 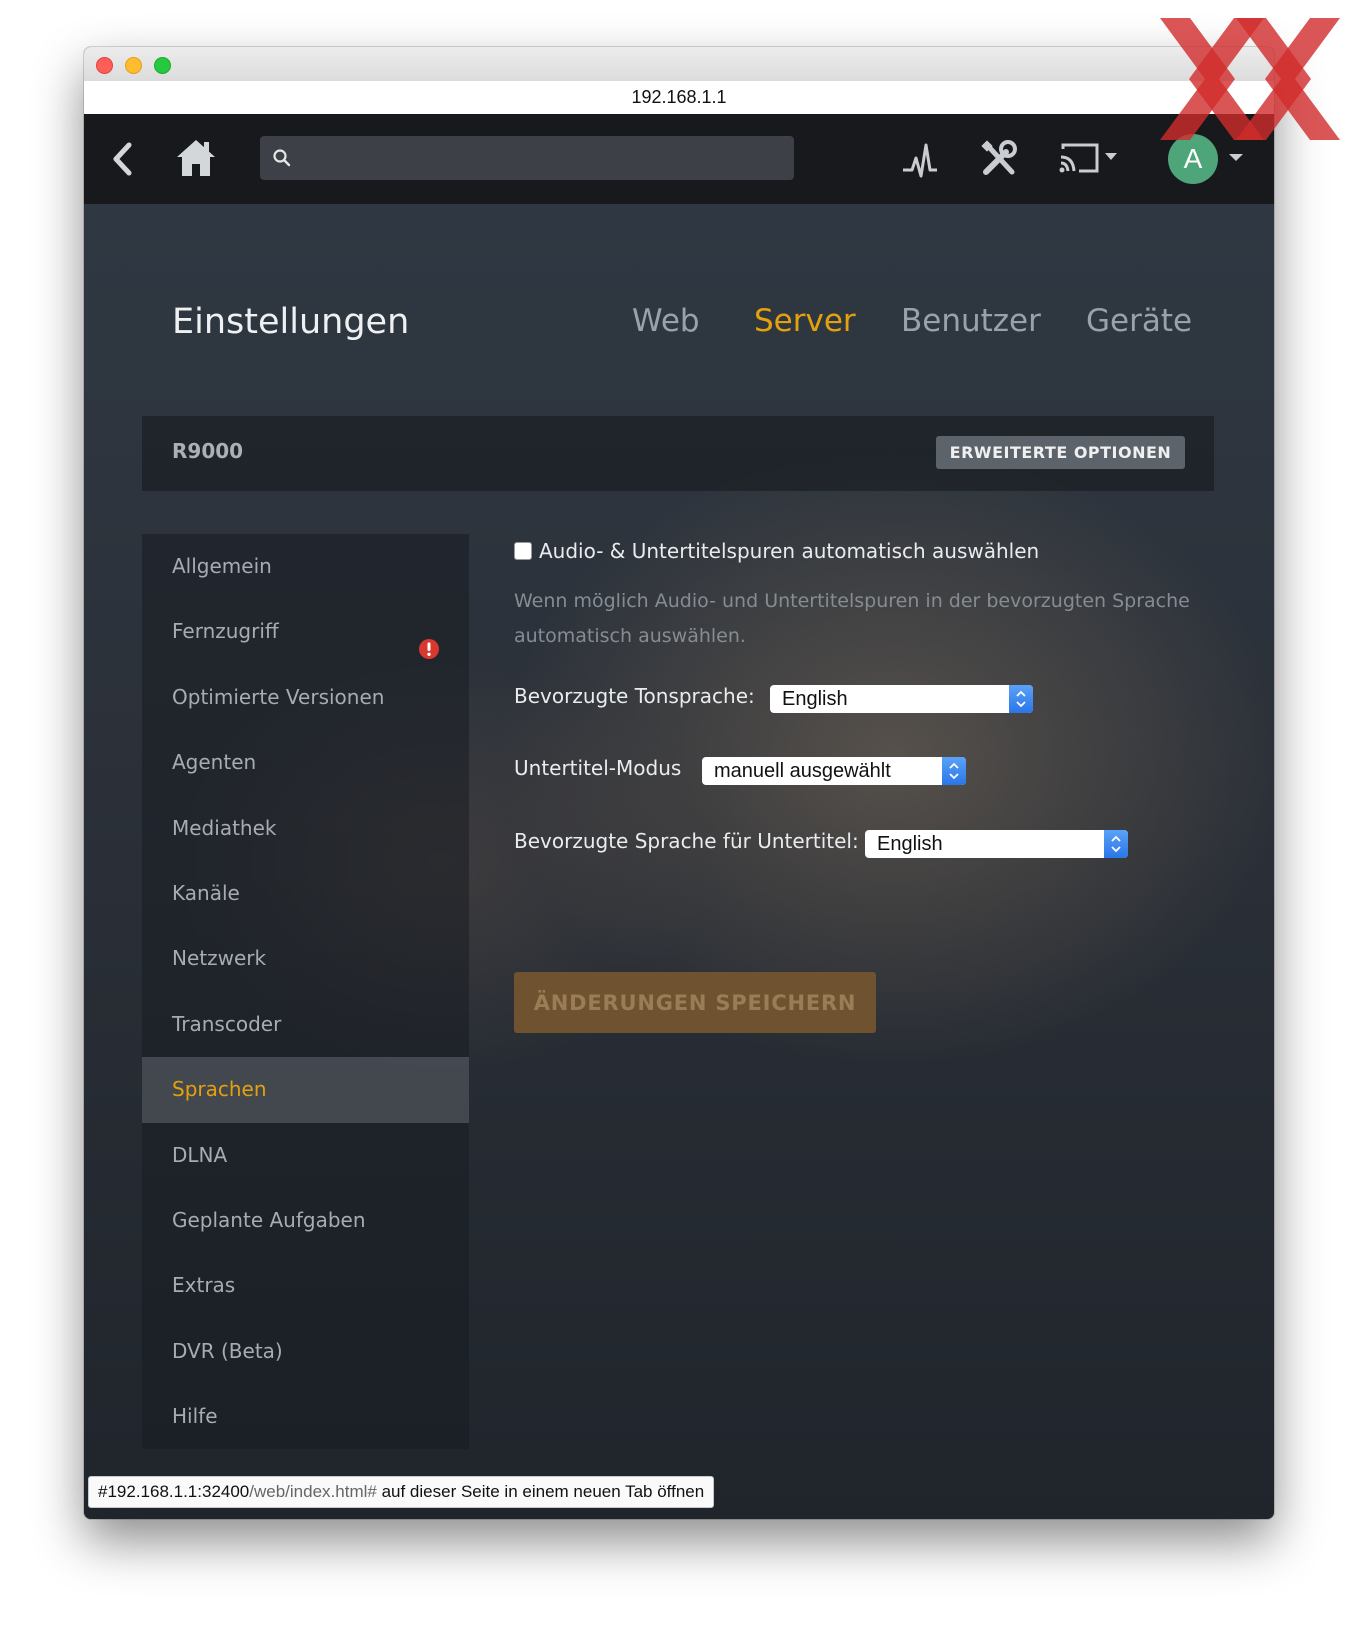 I want to click on tab-web: Web, so click(x=666, y=321).